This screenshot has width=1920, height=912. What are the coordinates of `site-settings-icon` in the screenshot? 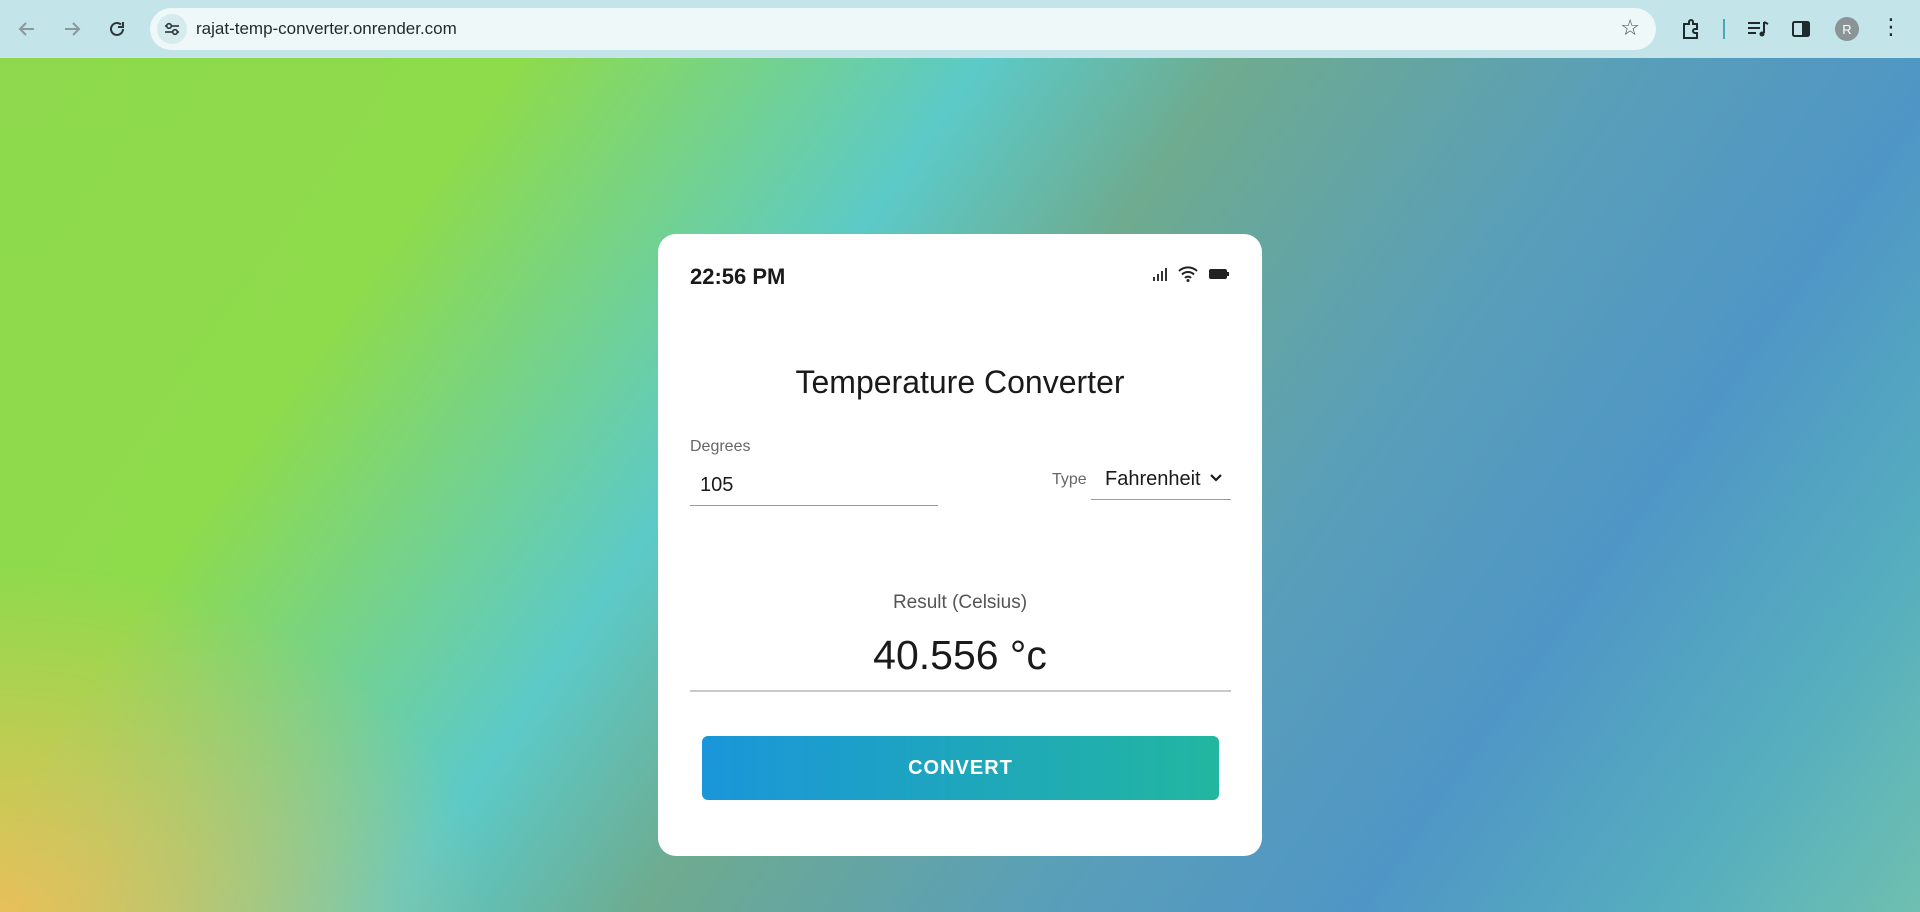 It's located at (172, 29).